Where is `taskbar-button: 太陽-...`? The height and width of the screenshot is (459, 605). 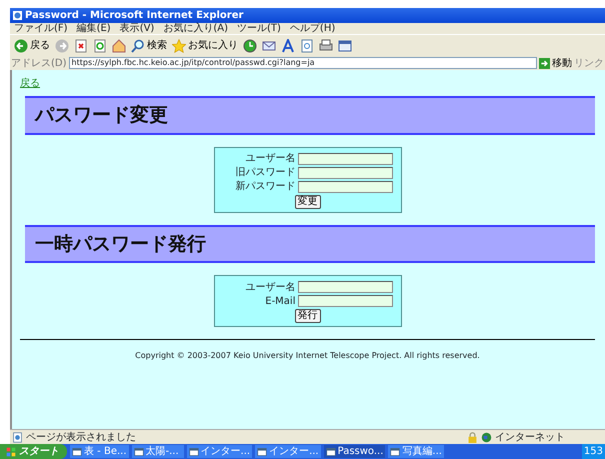 taskbar-button: 太陽-... is located at coordinates (158, 451).